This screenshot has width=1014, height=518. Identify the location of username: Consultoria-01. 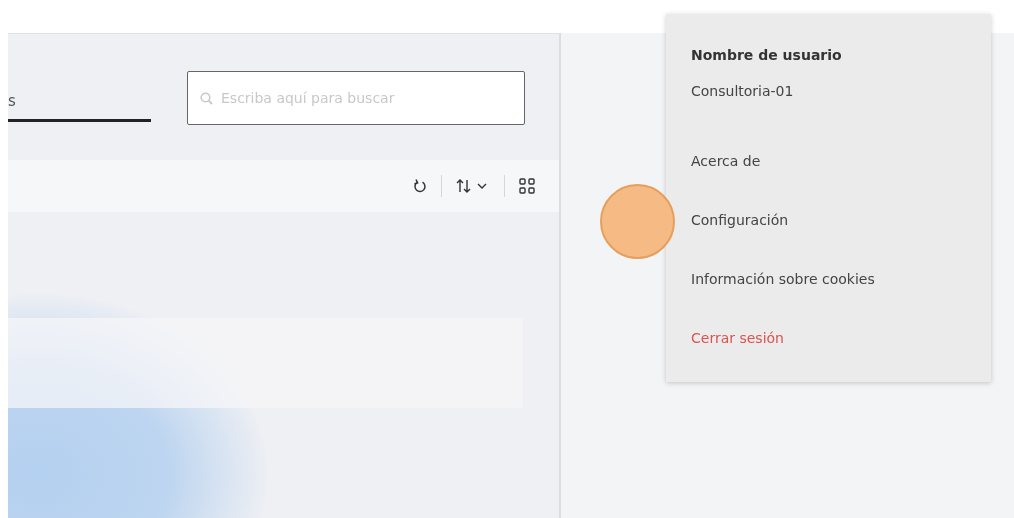
(743, 92).